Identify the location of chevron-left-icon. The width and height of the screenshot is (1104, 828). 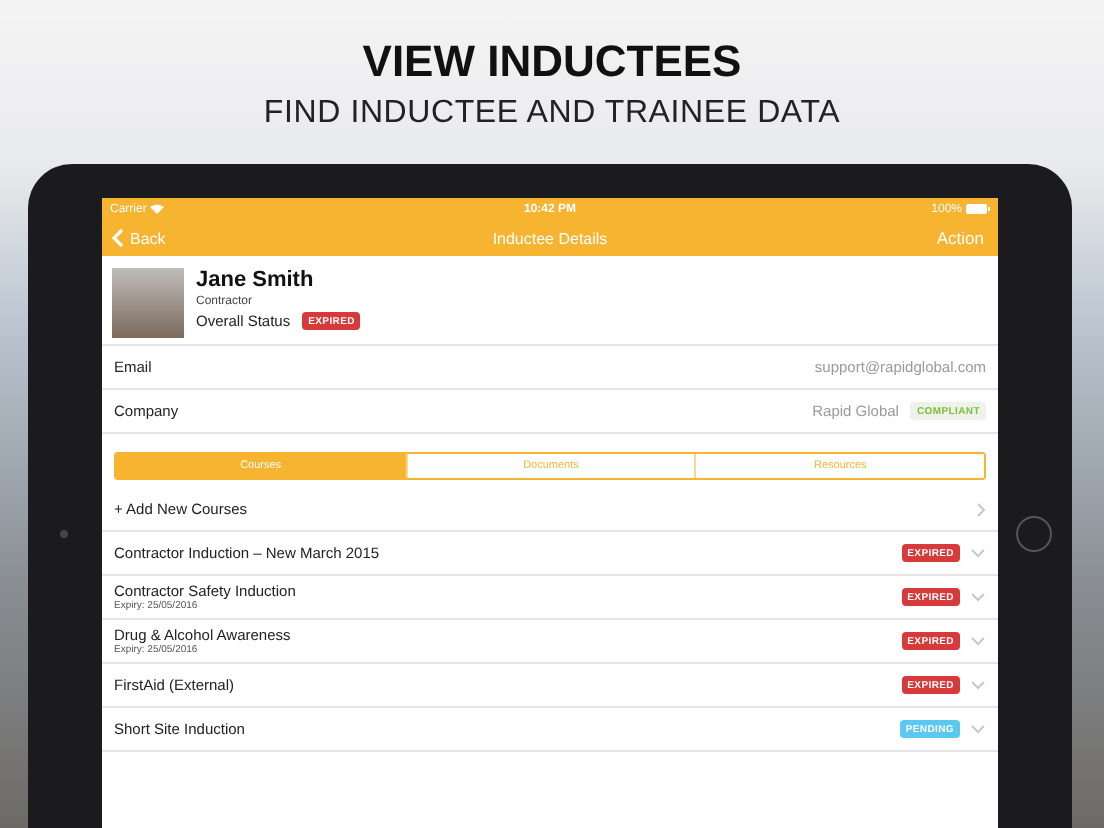
(118, 238).